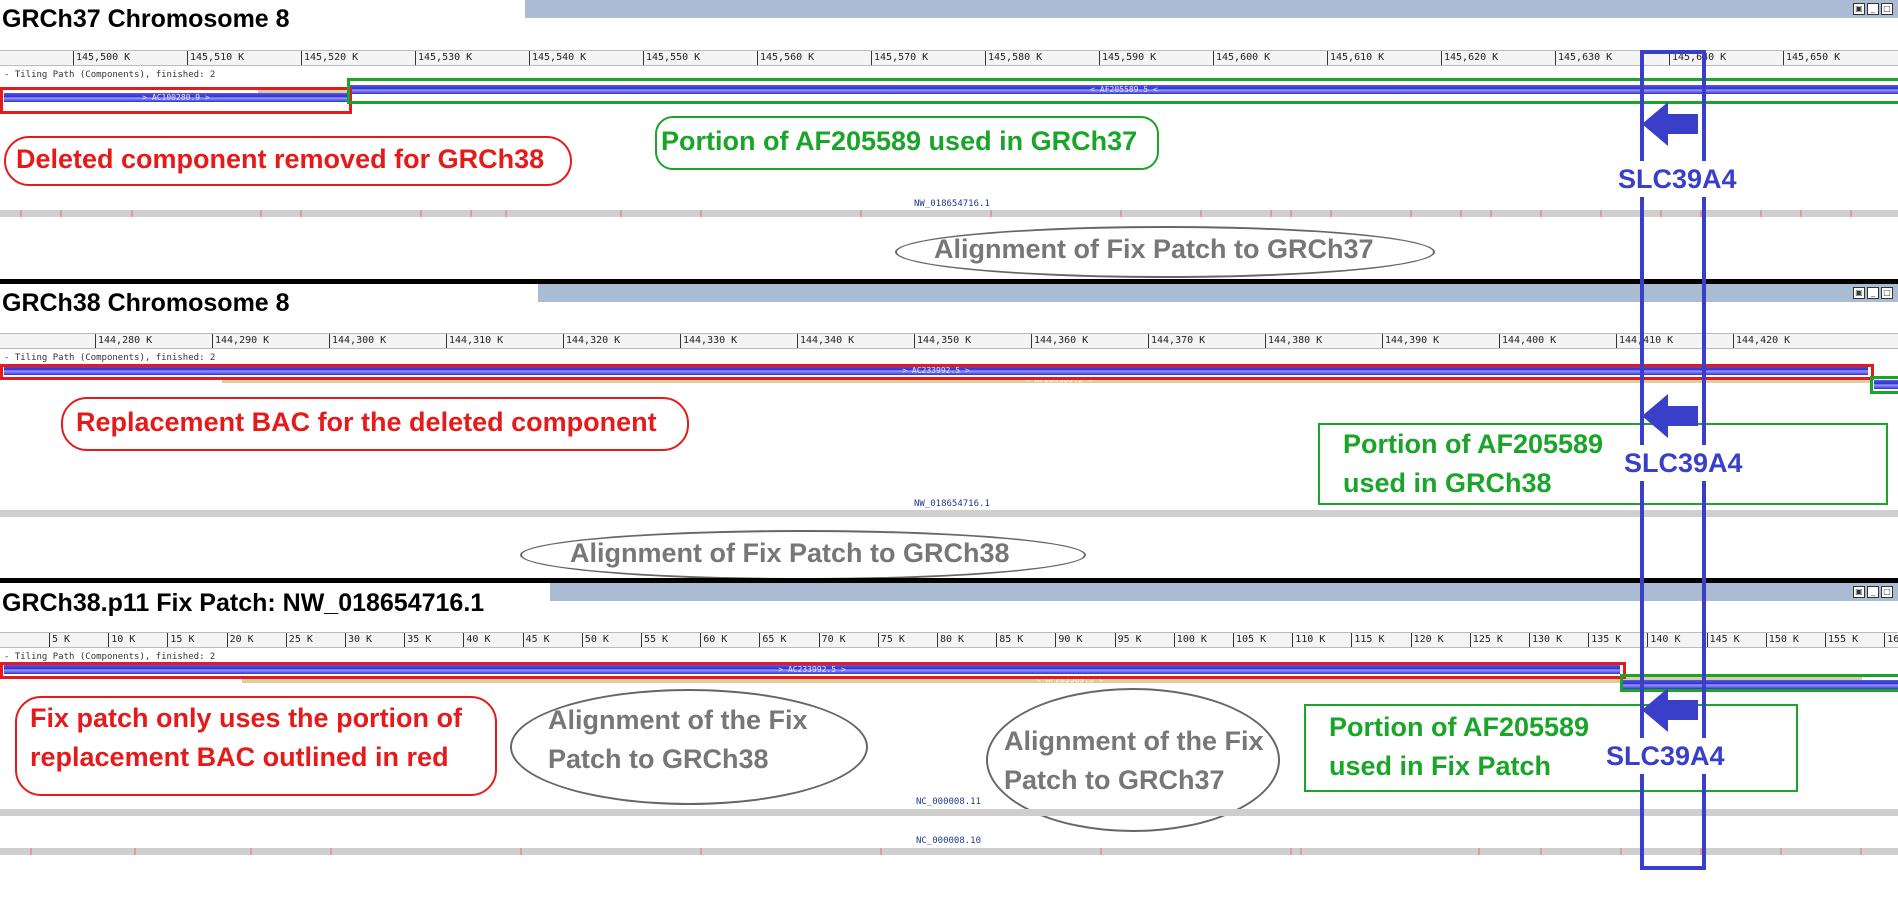 This screenshot has width=1898, height=918. I want to click on panel2-maximize-icon: □, so click(1887, 293).